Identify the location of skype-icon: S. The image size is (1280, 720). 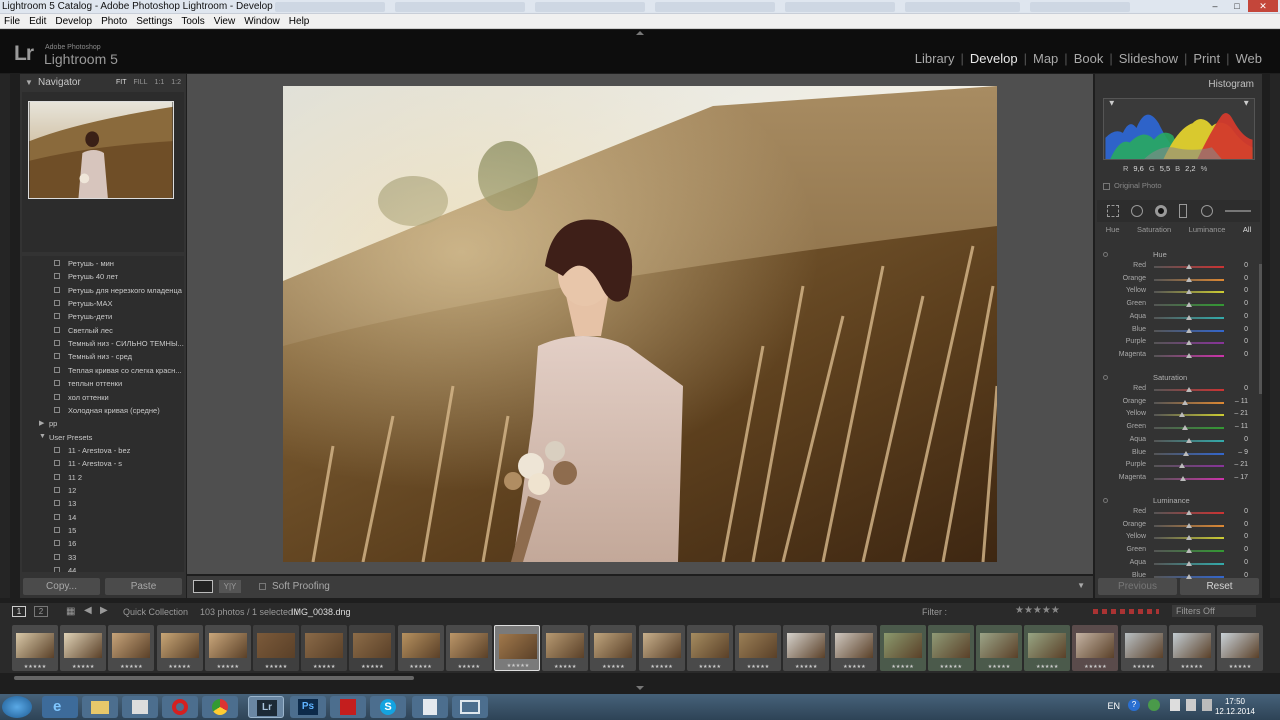
(388, 707).